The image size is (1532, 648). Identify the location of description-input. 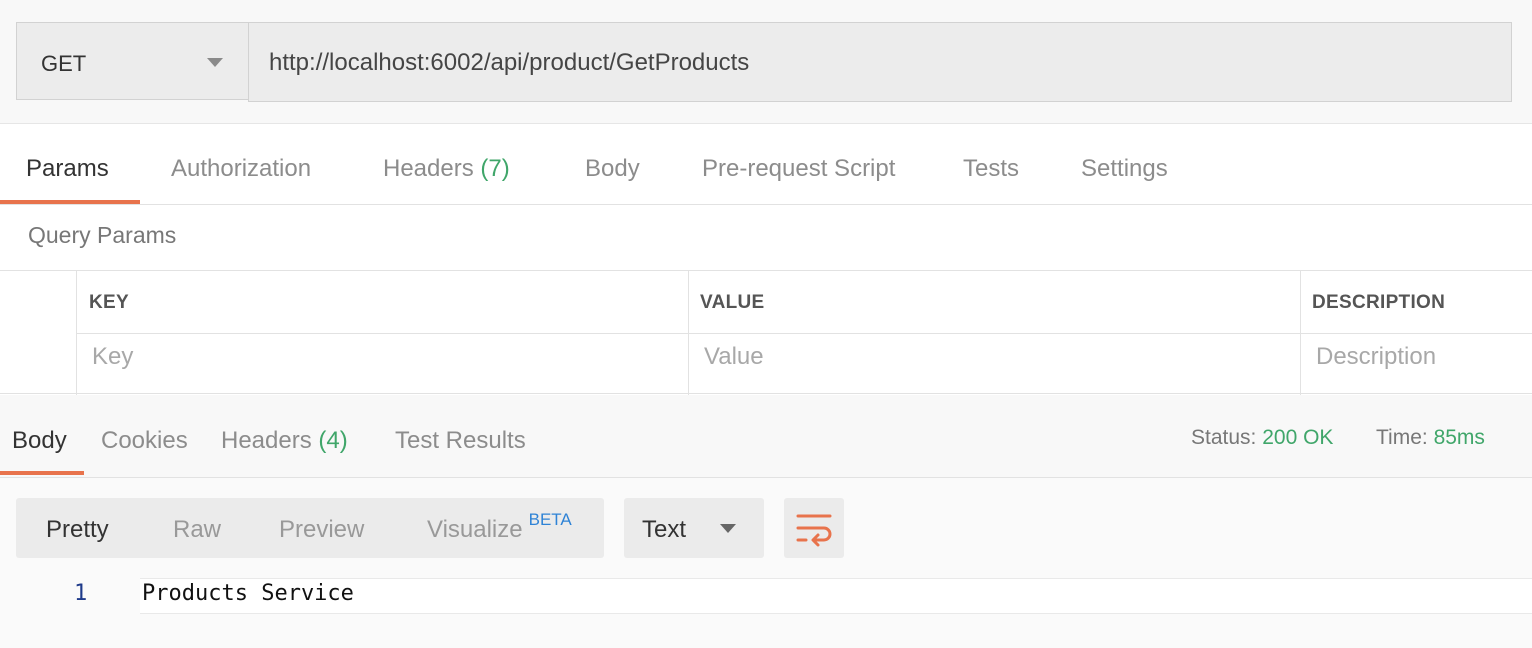
(1421, 357).